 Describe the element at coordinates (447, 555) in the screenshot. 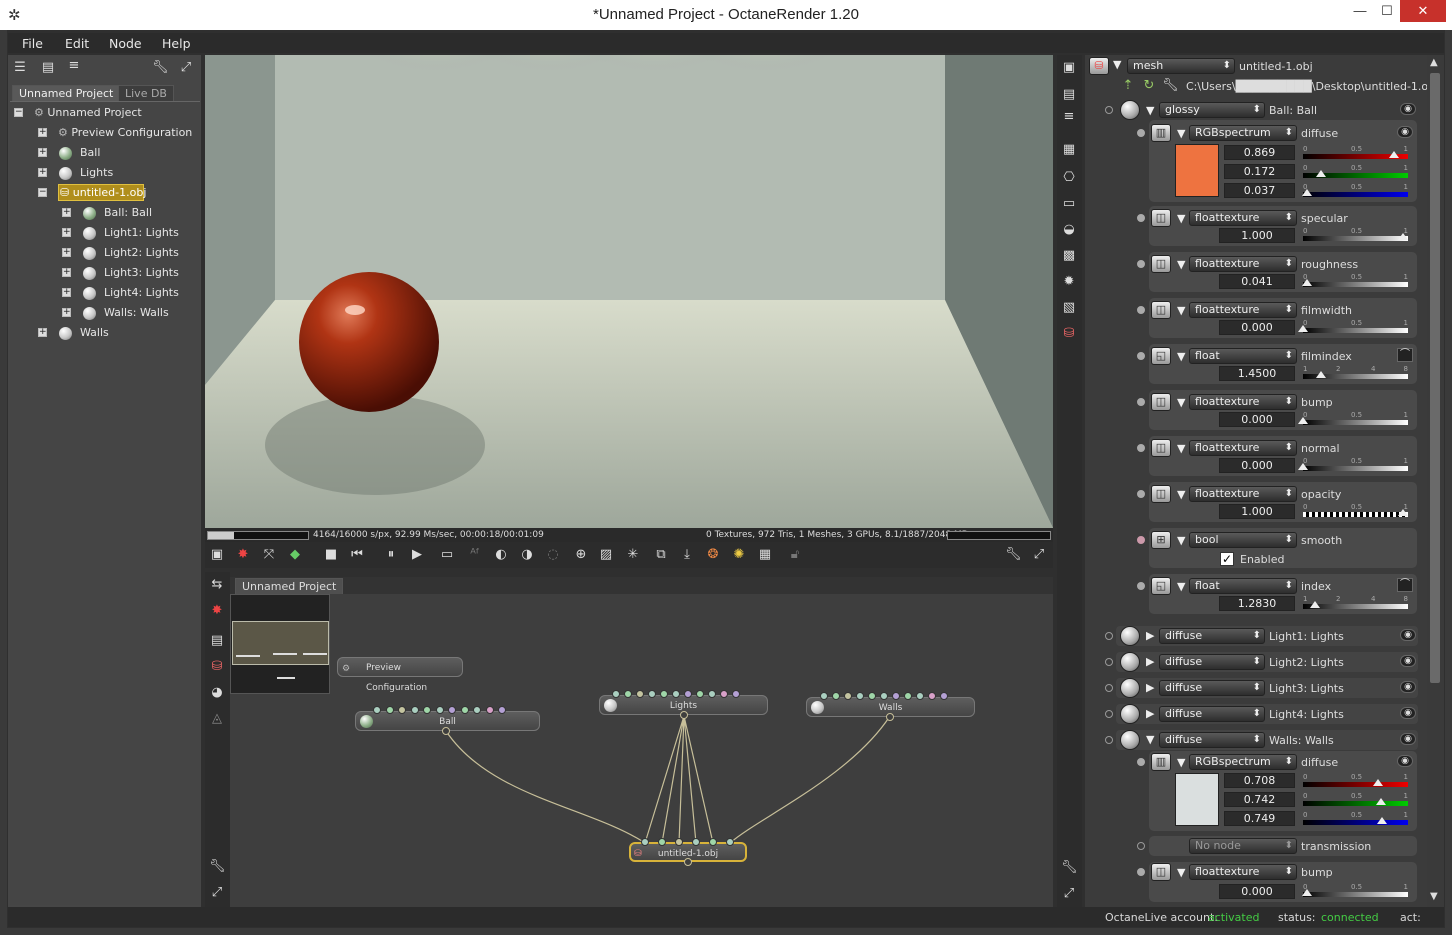

I see `display-icon: ▭` at that location.